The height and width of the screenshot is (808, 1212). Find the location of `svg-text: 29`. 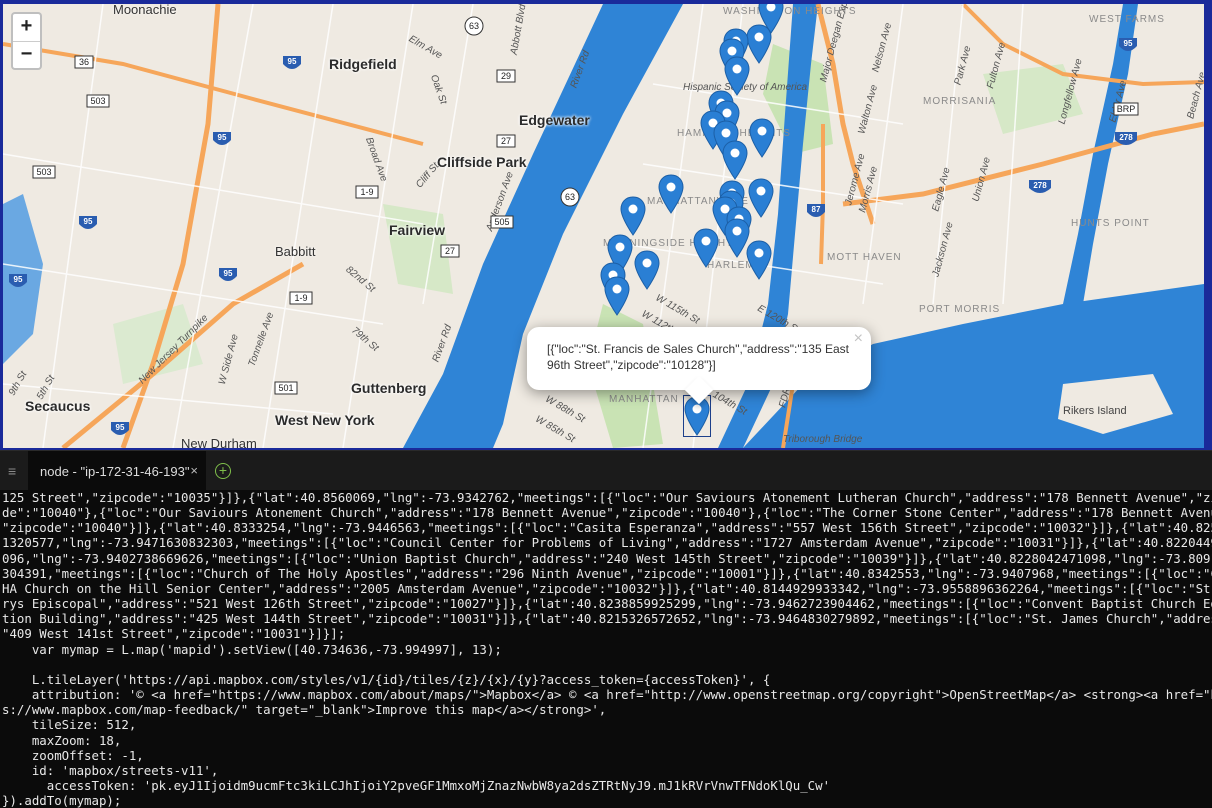

svg-text: 29 is located at coordinates (506, 76).